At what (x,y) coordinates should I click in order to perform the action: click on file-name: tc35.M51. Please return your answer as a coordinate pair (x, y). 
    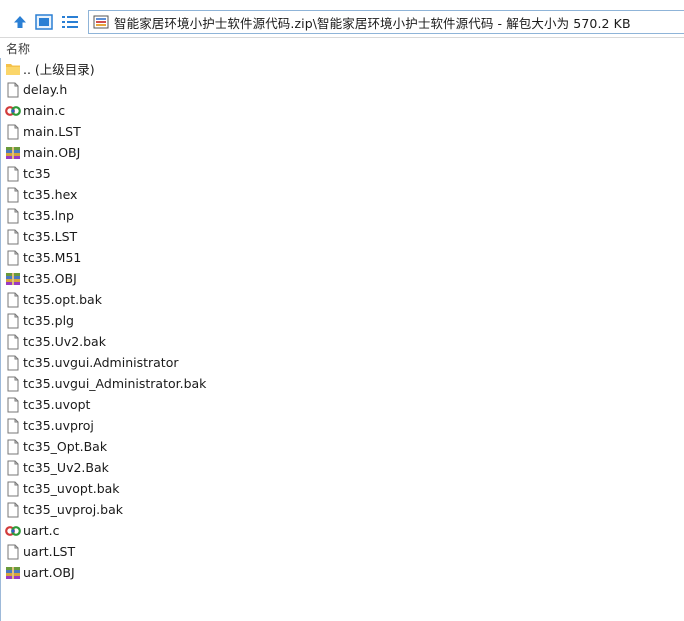
    Looking at the image, I should click on (52, 257).